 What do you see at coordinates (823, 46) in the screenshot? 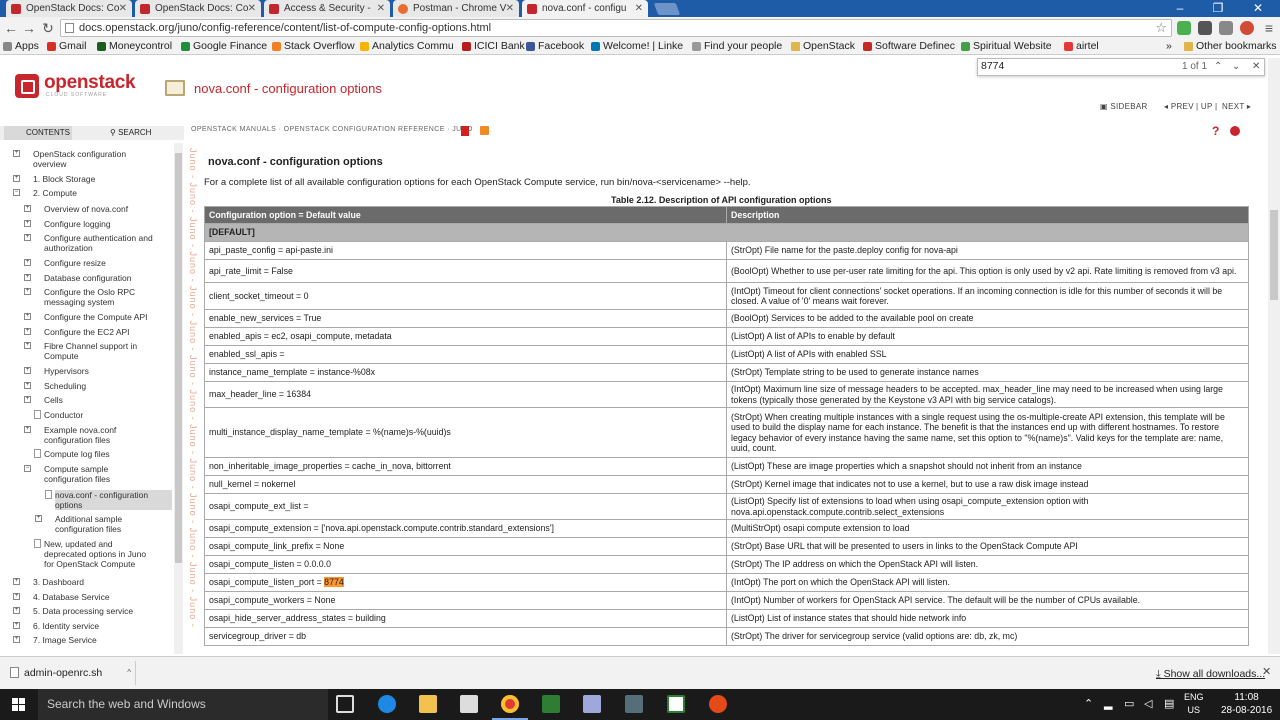
I see `bookmark-item: OpenStack` at bounding box center [823, 46].